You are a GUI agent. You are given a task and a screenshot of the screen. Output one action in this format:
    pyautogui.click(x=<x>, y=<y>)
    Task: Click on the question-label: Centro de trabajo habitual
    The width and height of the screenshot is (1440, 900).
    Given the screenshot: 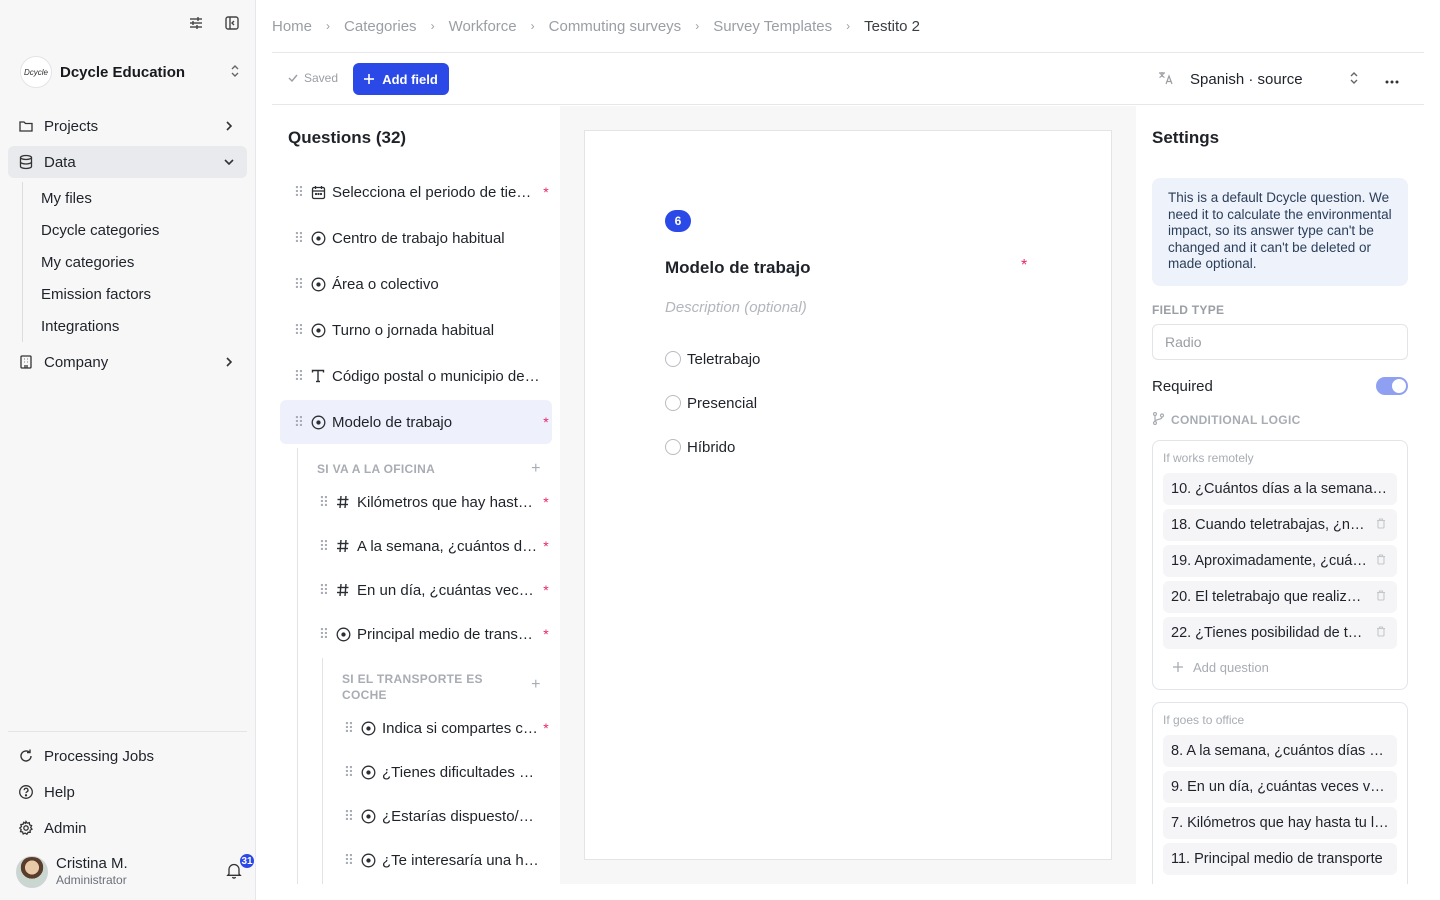 What is the action you would take?
    pyautogui.click(x=418, y=238)
    